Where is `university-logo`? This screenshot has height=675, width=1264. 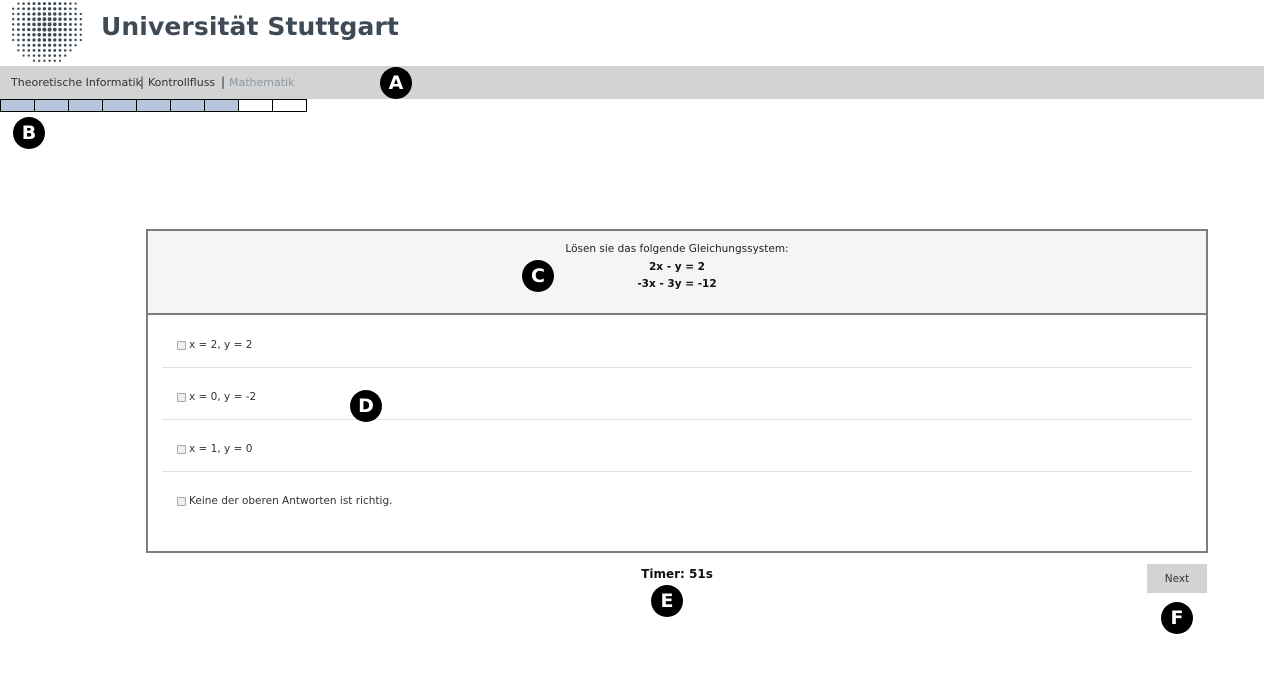
university-logo is located at coordinates (46, 32).